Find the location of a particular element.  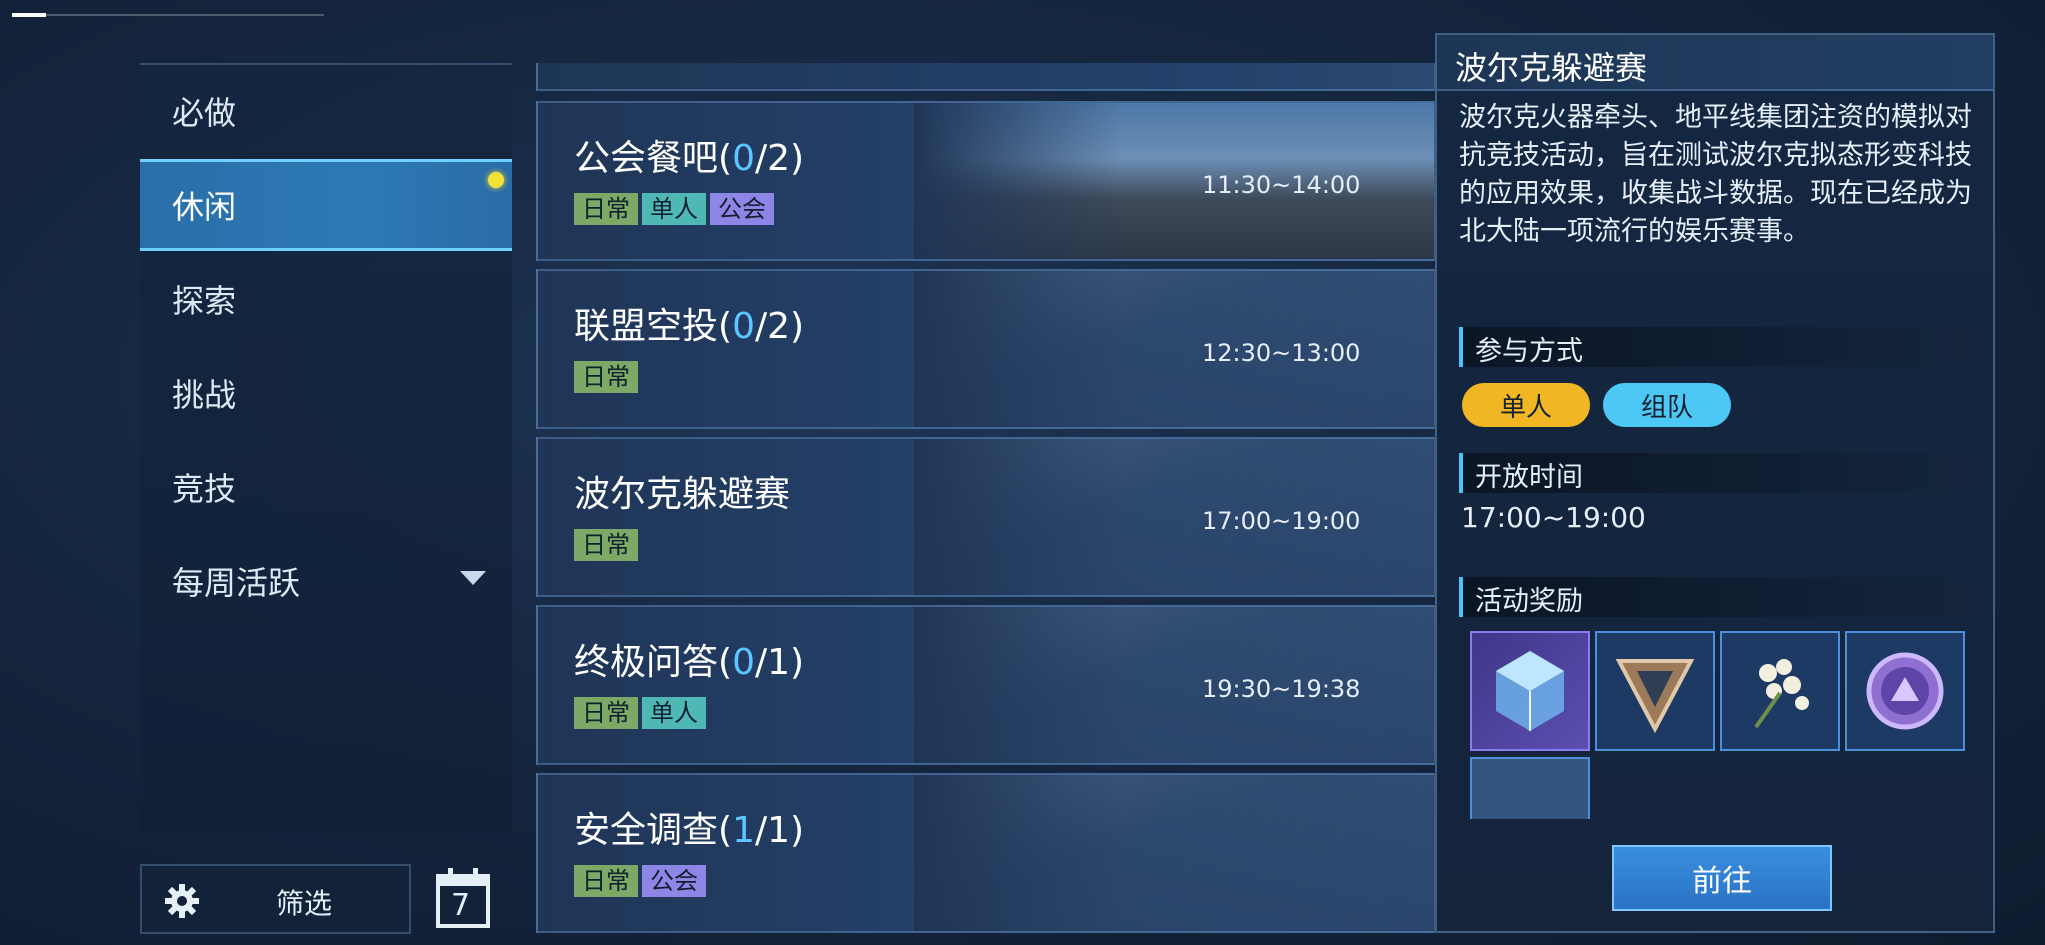

reward-item-cube is located at coordinates (1530, 691).